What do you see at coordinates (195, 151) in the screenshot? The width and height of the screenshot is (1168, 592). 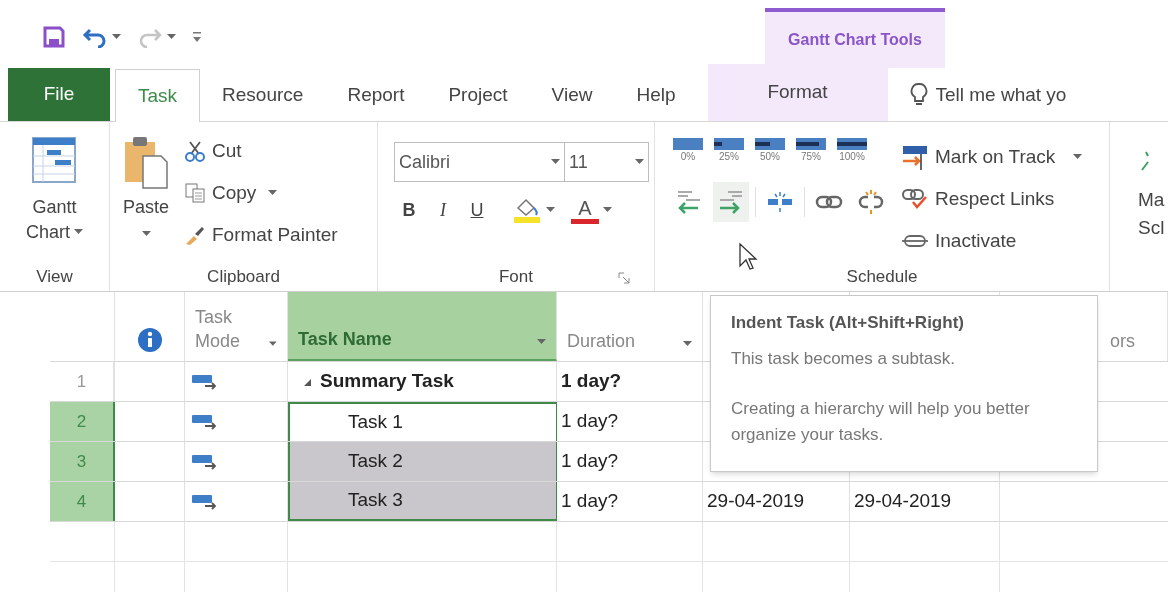 I see `scissors-icon` at bounding box center [195, 151].